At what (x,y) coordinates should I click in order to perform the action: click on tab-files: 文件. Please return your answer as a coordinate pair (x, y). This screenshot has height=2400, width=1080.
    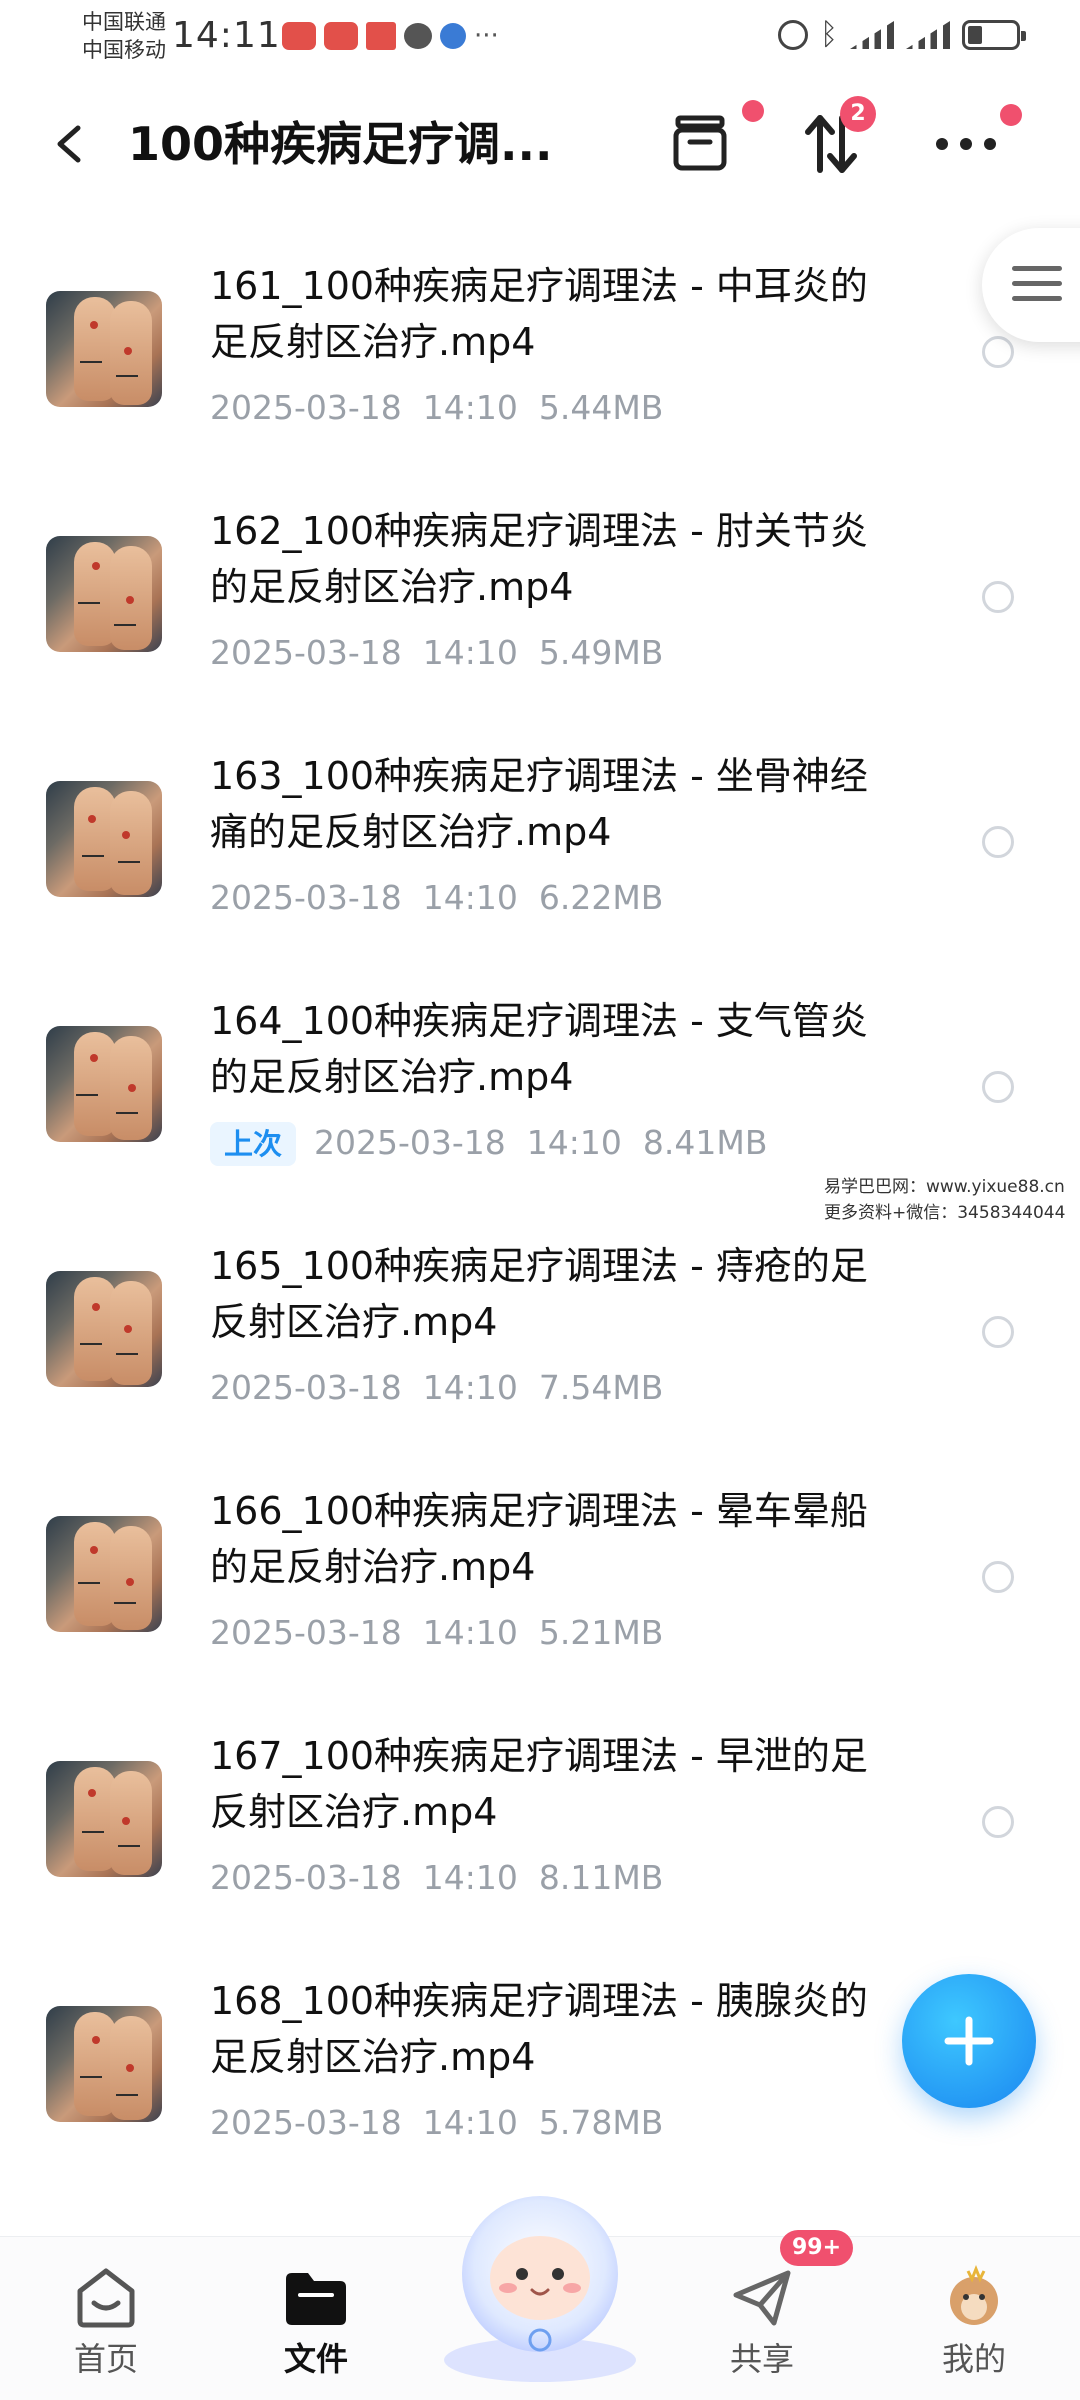
    Looking at the image, I should click on (316, 2324).